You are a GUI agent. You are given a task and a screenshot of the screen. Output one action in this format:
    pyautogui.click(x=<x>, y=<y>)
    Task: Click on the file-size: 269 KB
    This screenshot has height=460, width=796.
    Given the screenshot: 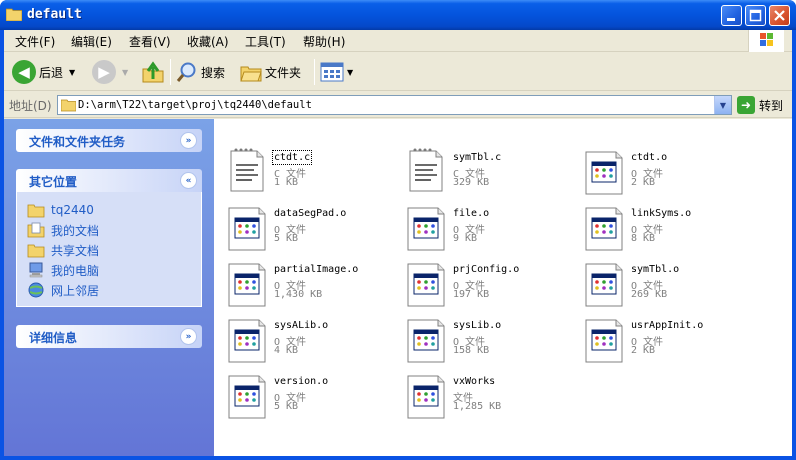 What is the action you would take?
    pyautogui.click(x=649, y=294)
    